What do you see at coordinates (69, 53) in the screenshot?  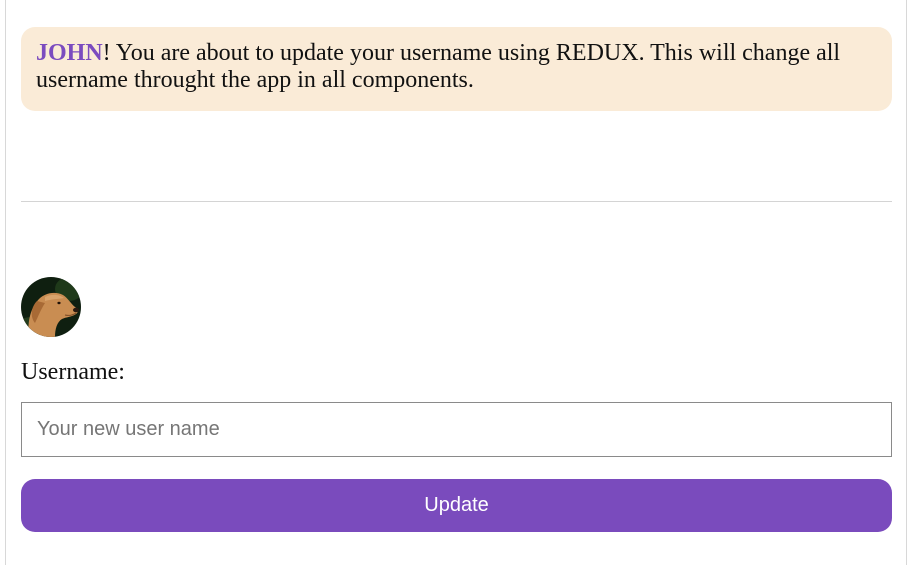 I see `alert-username: JOHN` at bounding box center [69, 53].